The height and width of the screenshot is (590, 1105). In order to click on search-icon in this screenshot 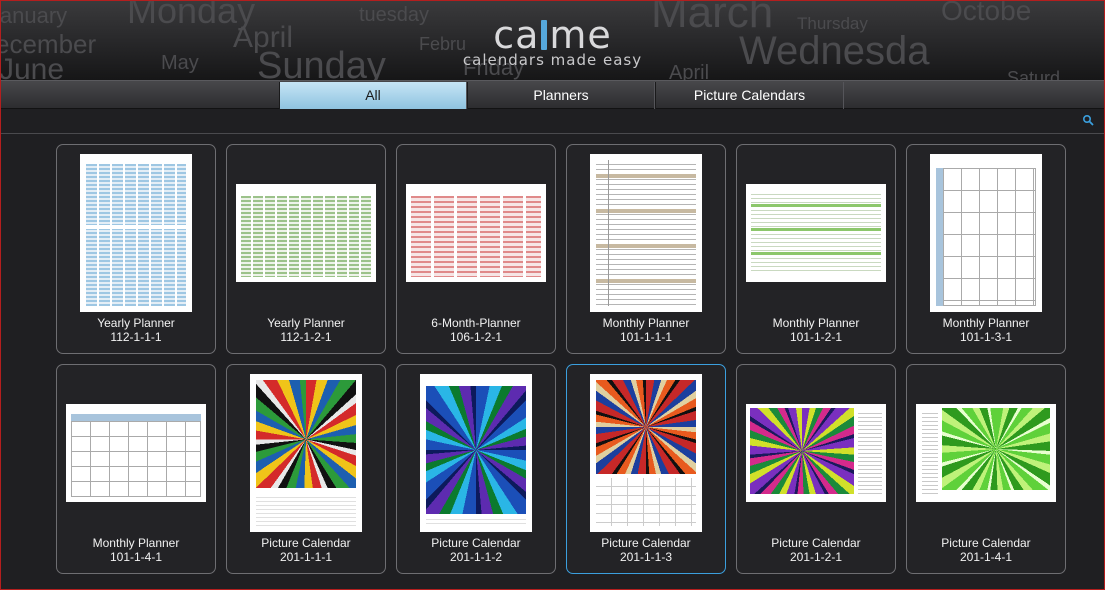, I will do `click(1088, 120)`.